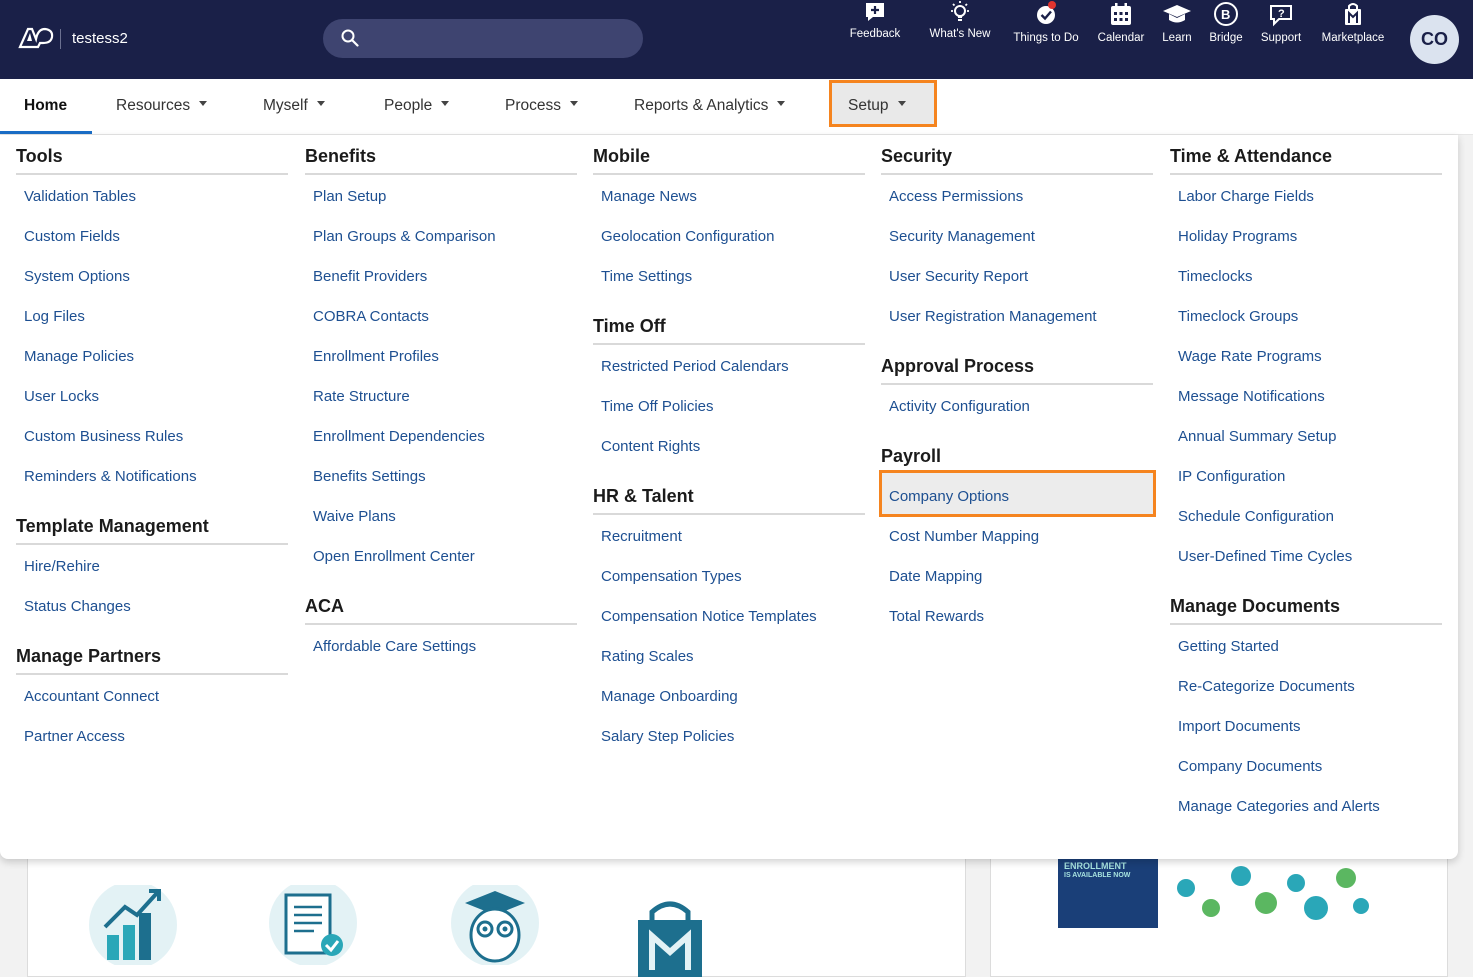  What do you see at coordinates (54, 316) in the screenshot?
I see `link-log-files: Log Files` at bounding box center [54, 316].